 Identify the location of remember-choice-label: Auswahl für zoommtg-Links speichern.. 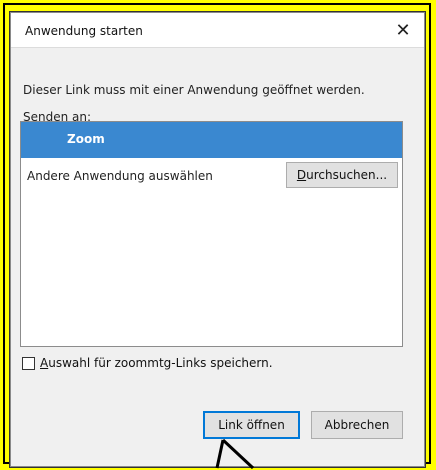
(156, 363).